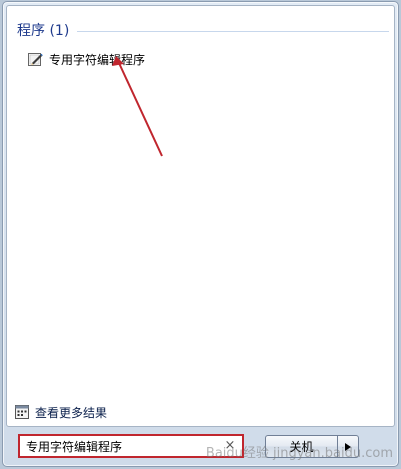  Describe the element at coordinates (35, 59) in the screenshot. I see `eudc-editor-icon` at that location.